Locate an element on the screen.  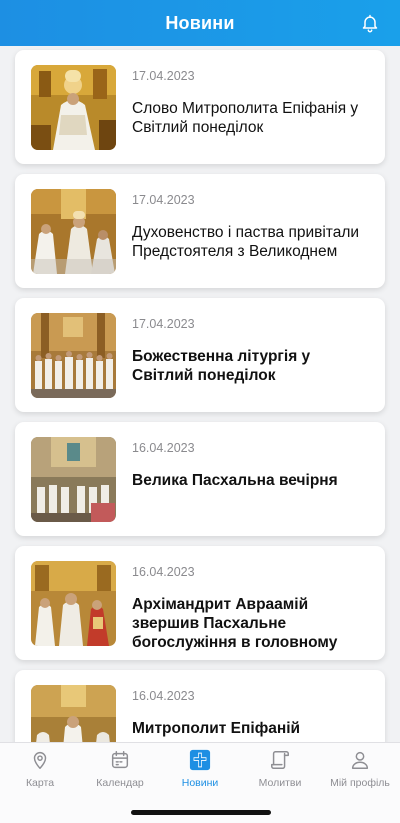
news-title: Велика Пасхальна вечірня is located at coordinates (235, 480).